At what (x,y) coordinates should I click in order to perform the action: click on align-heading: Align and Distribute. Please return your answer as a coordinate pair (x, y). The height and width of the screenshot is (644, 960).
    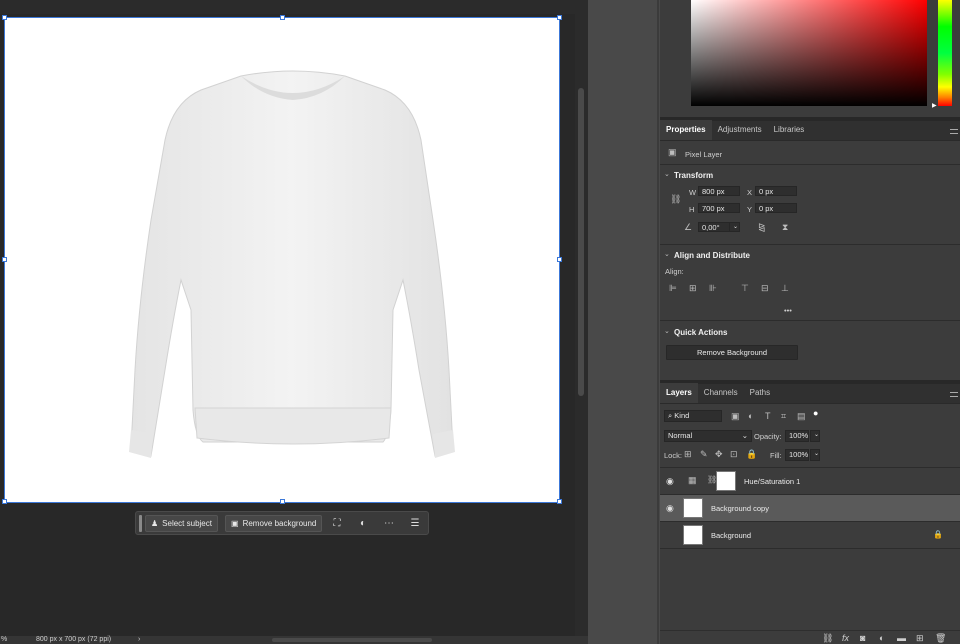
    Looking at the image, I should click on (712, 255).